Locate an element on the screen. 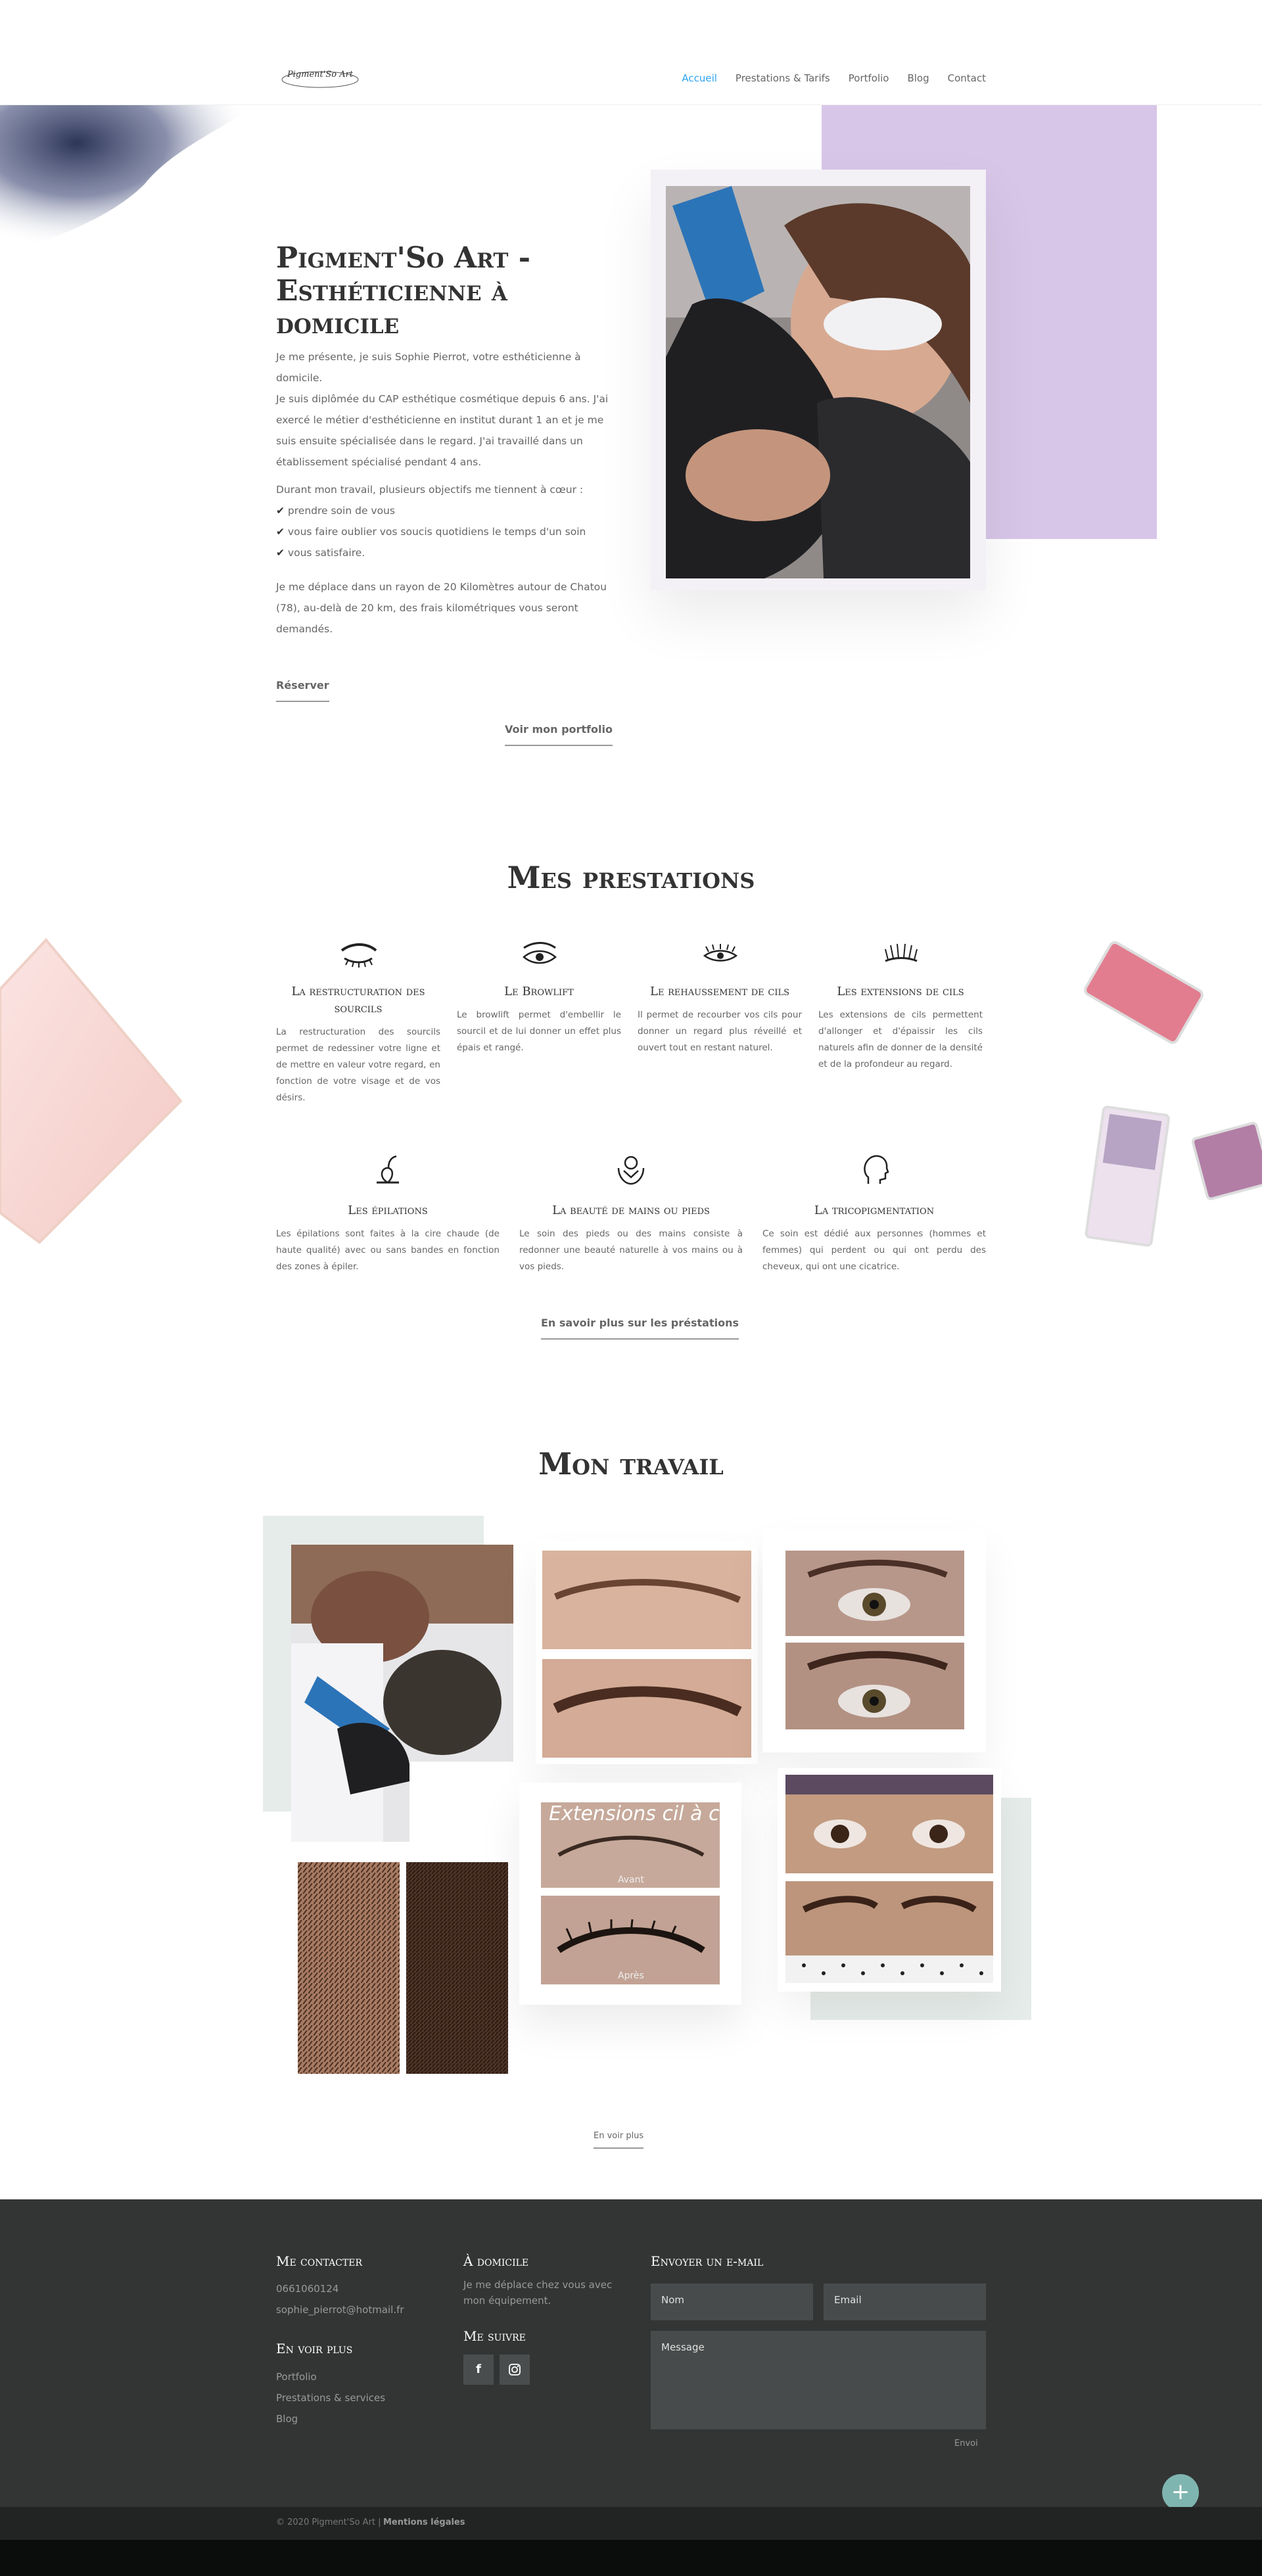 This screenshot has height=2576, width=1262. lash-extension-icon is located at coordinates (902, 952).